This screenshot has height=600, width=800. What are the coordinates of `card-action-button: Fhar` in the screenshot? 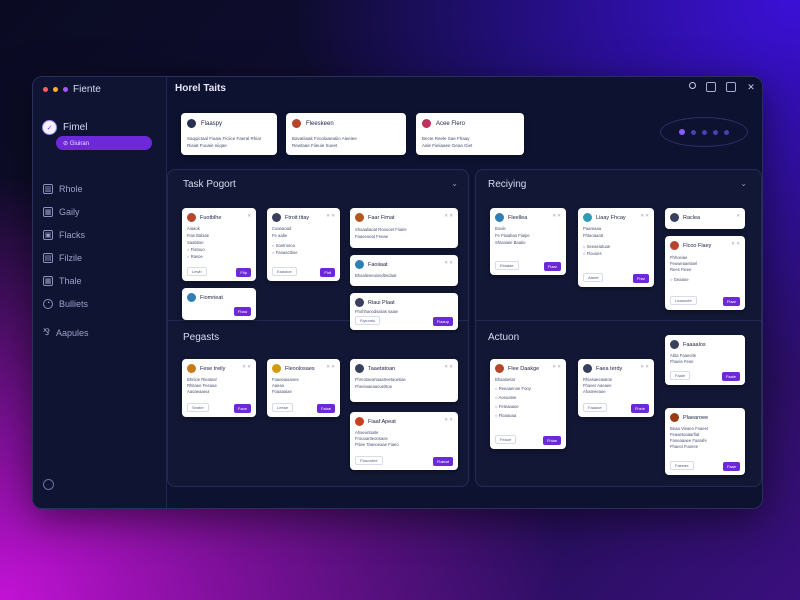 It's located at (640, 278).